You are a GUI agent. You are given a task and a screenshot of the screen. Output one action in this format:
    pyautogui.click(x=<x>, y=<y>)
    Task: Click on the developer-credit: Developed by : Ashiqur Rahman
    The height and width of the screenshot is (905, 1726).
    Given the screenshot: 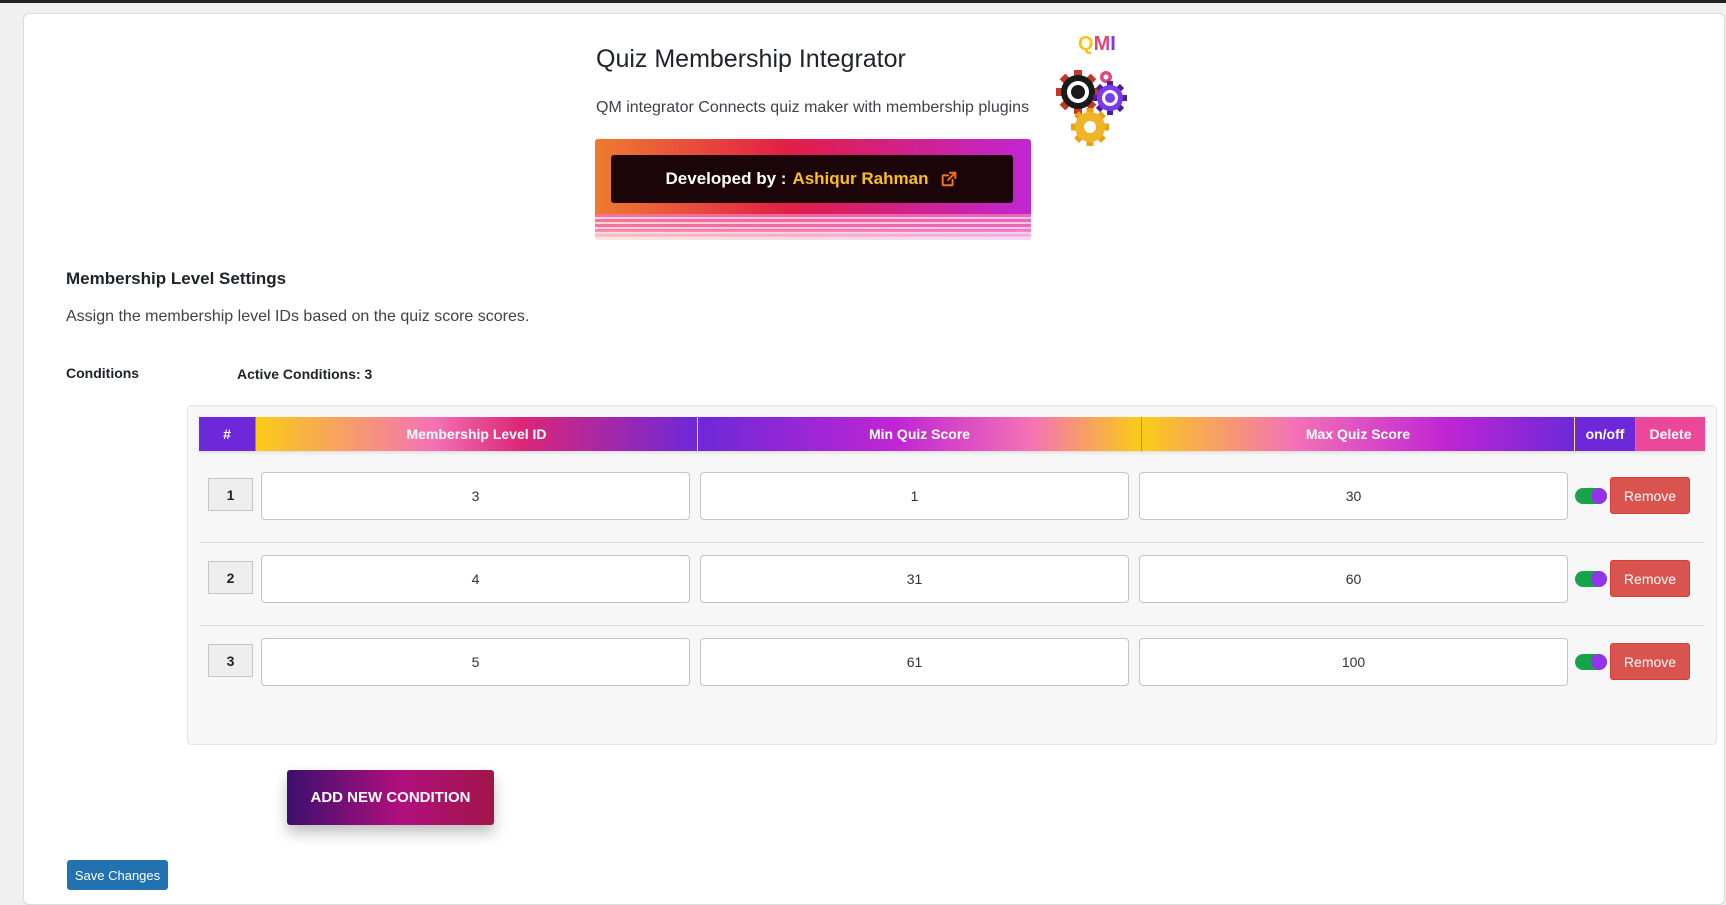 What is the action you would take?
    pyautogui.click(x=812, y=179)
    